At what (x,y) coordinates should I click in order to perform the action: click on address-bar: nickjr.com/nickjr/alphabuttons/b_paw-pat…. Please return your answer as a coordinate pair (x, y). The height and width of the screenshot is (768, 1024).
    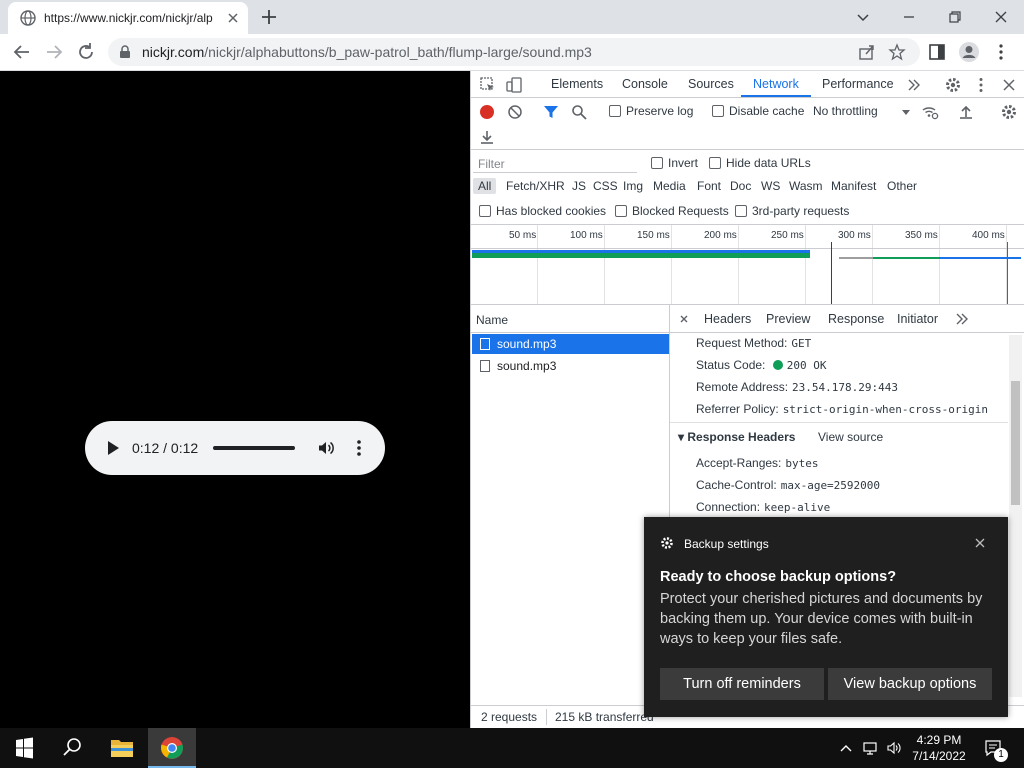
    Looking at the image, I should click on (514, 52).